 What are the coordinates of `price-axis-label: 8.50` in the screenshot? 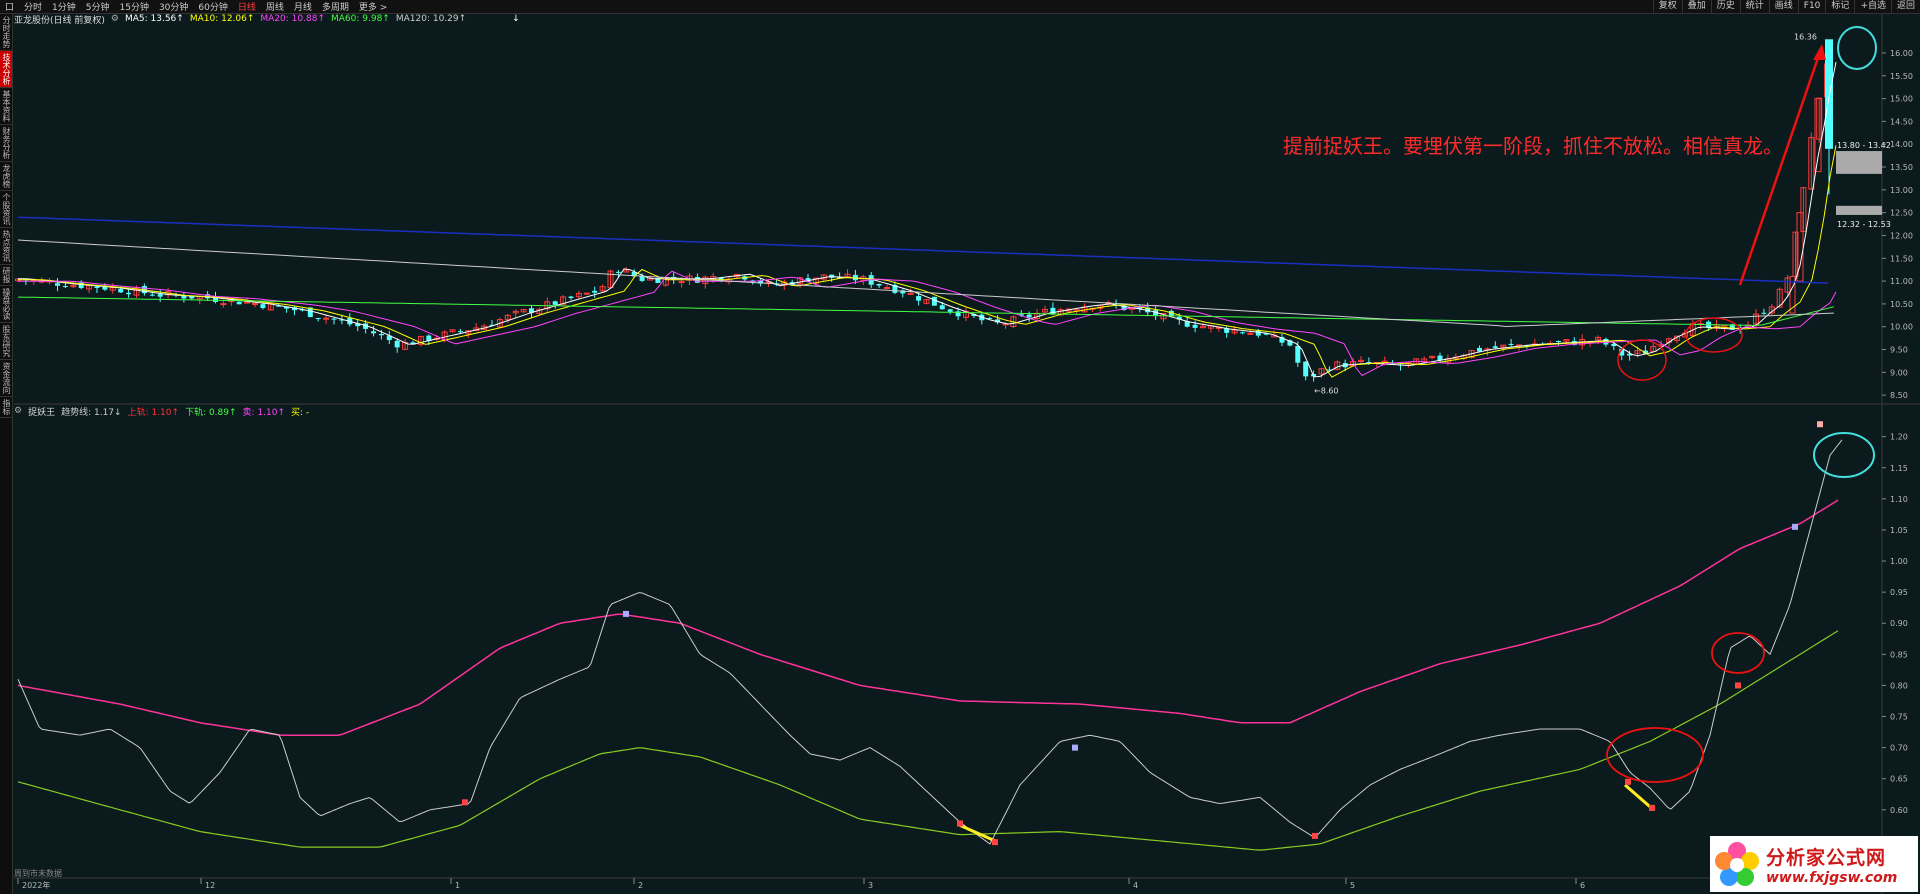 It's located at (1899, 395).